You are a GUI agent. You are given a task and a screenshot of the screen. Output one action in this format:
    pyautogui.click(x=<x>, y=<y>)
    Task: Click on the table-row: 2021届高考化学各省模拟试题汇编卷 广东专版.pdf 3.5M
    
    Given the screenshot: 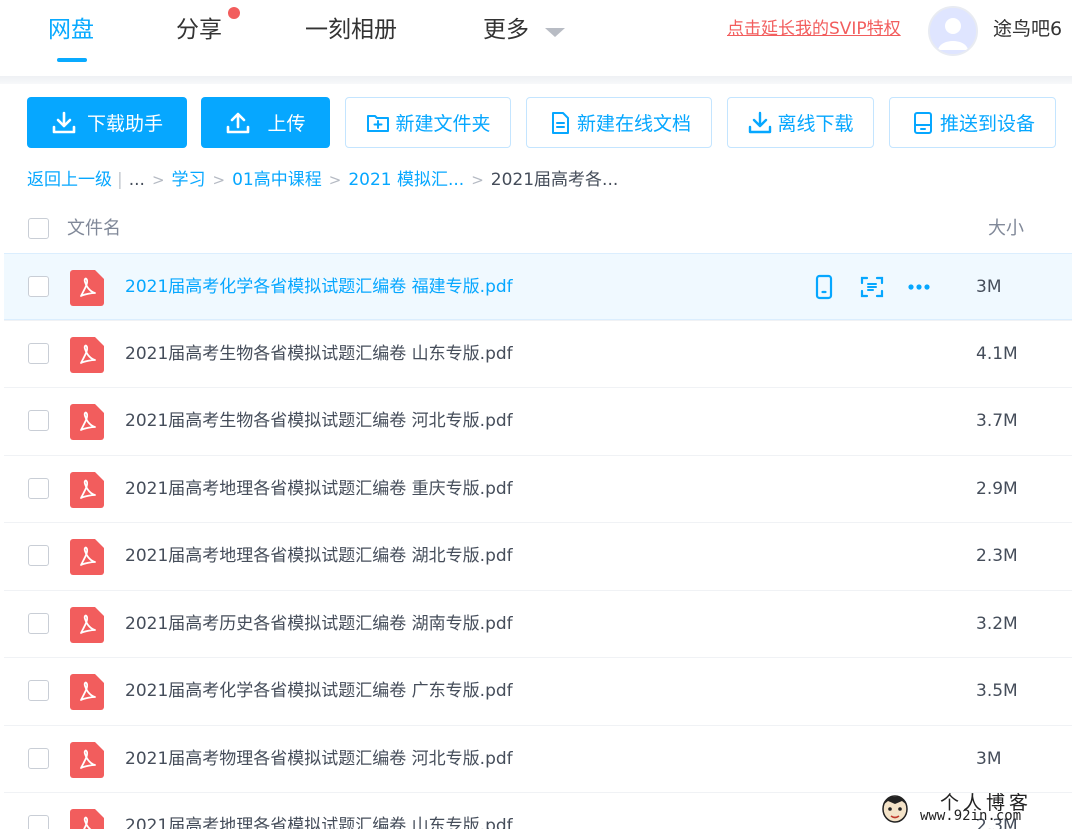 What is the action you would take?
    pyautogui.click(x=538, y=690)
    